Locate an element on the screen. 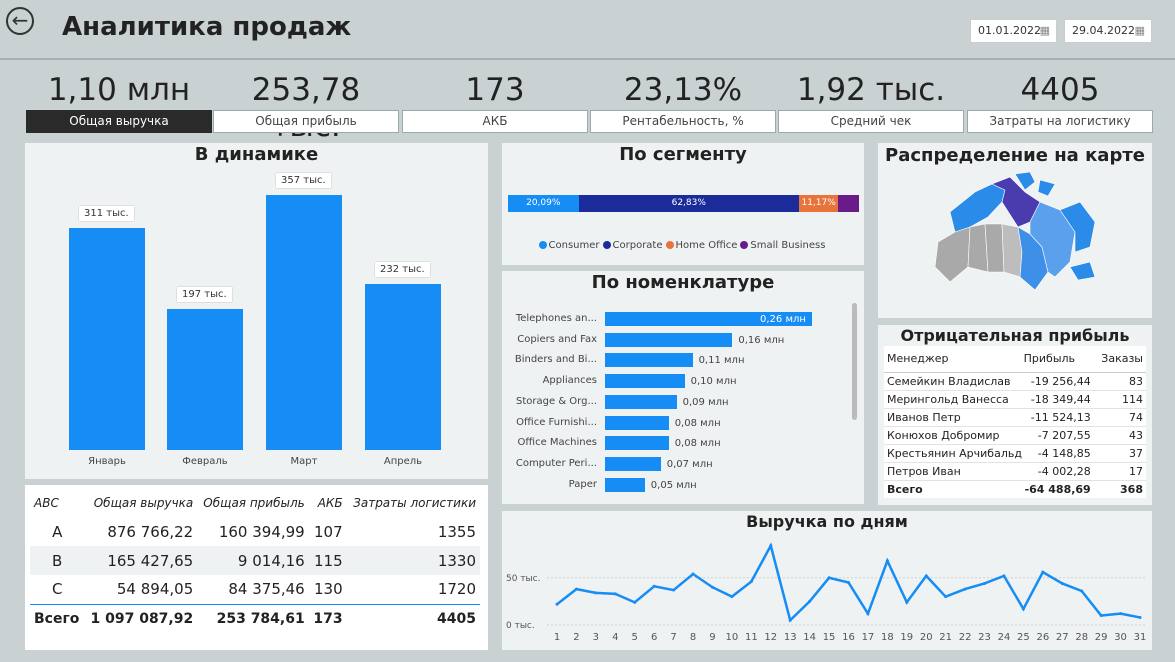 This screenshot has width=1175, height=662. kpi-tab-button: АКБ is located at coordinates (495, 121).